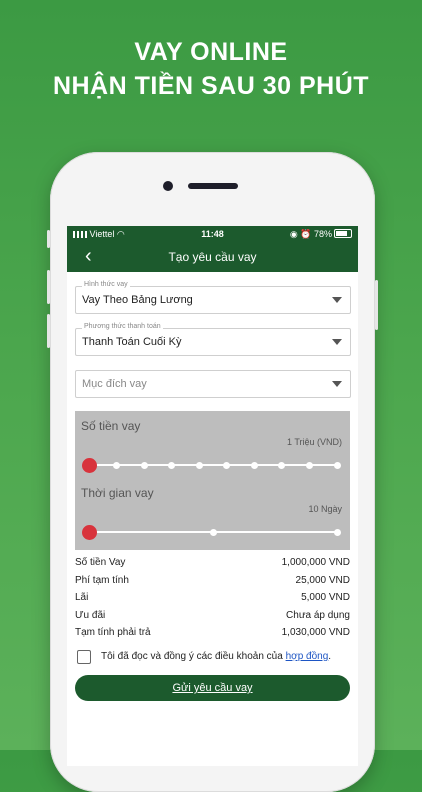 The height and width of the screenshot is (792, 422). I want to click on summary-value: 25,000 VND, so click(322, 580).